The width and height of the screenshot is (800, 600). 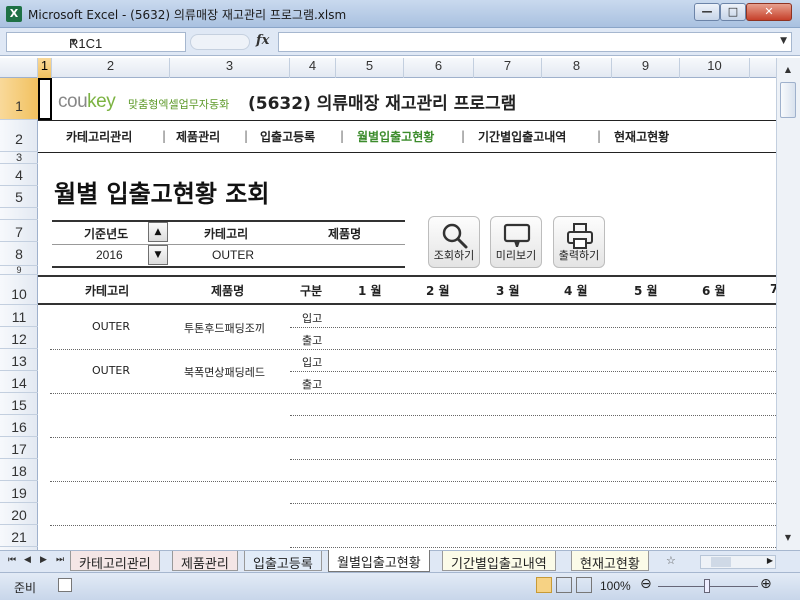 What do you see at coordinates (19, 360) in the screenshot?
I see `row-header: 13` at bounding box center [19, 360].